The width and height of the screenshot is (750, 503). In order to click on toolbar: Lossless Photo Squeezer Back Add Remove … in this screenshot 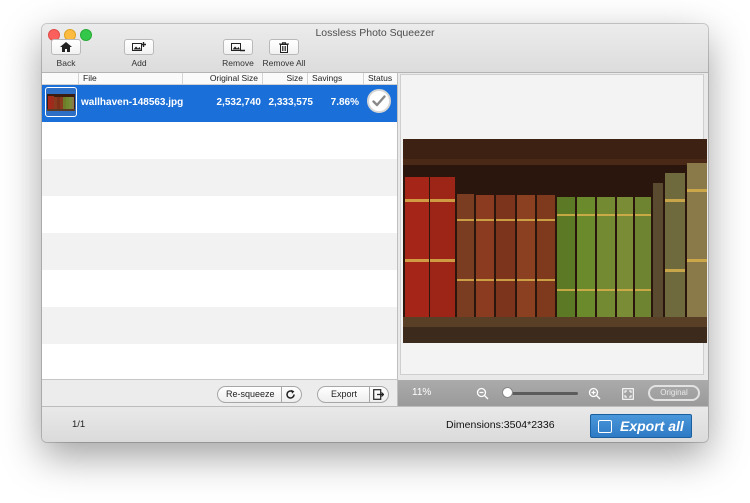, I will do `click(375, 48)`.